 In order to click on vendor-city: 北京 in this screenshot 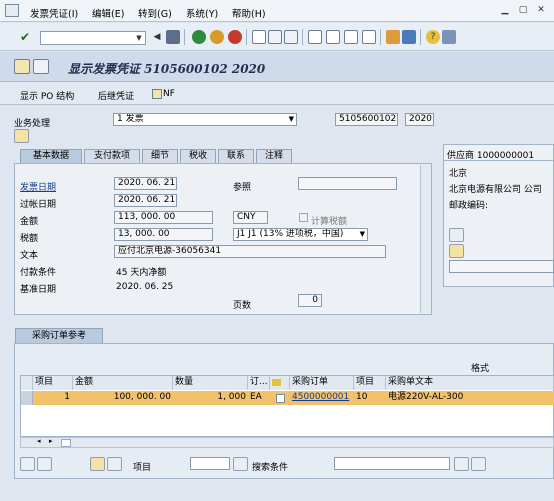, I will do `click(458, 174)`.